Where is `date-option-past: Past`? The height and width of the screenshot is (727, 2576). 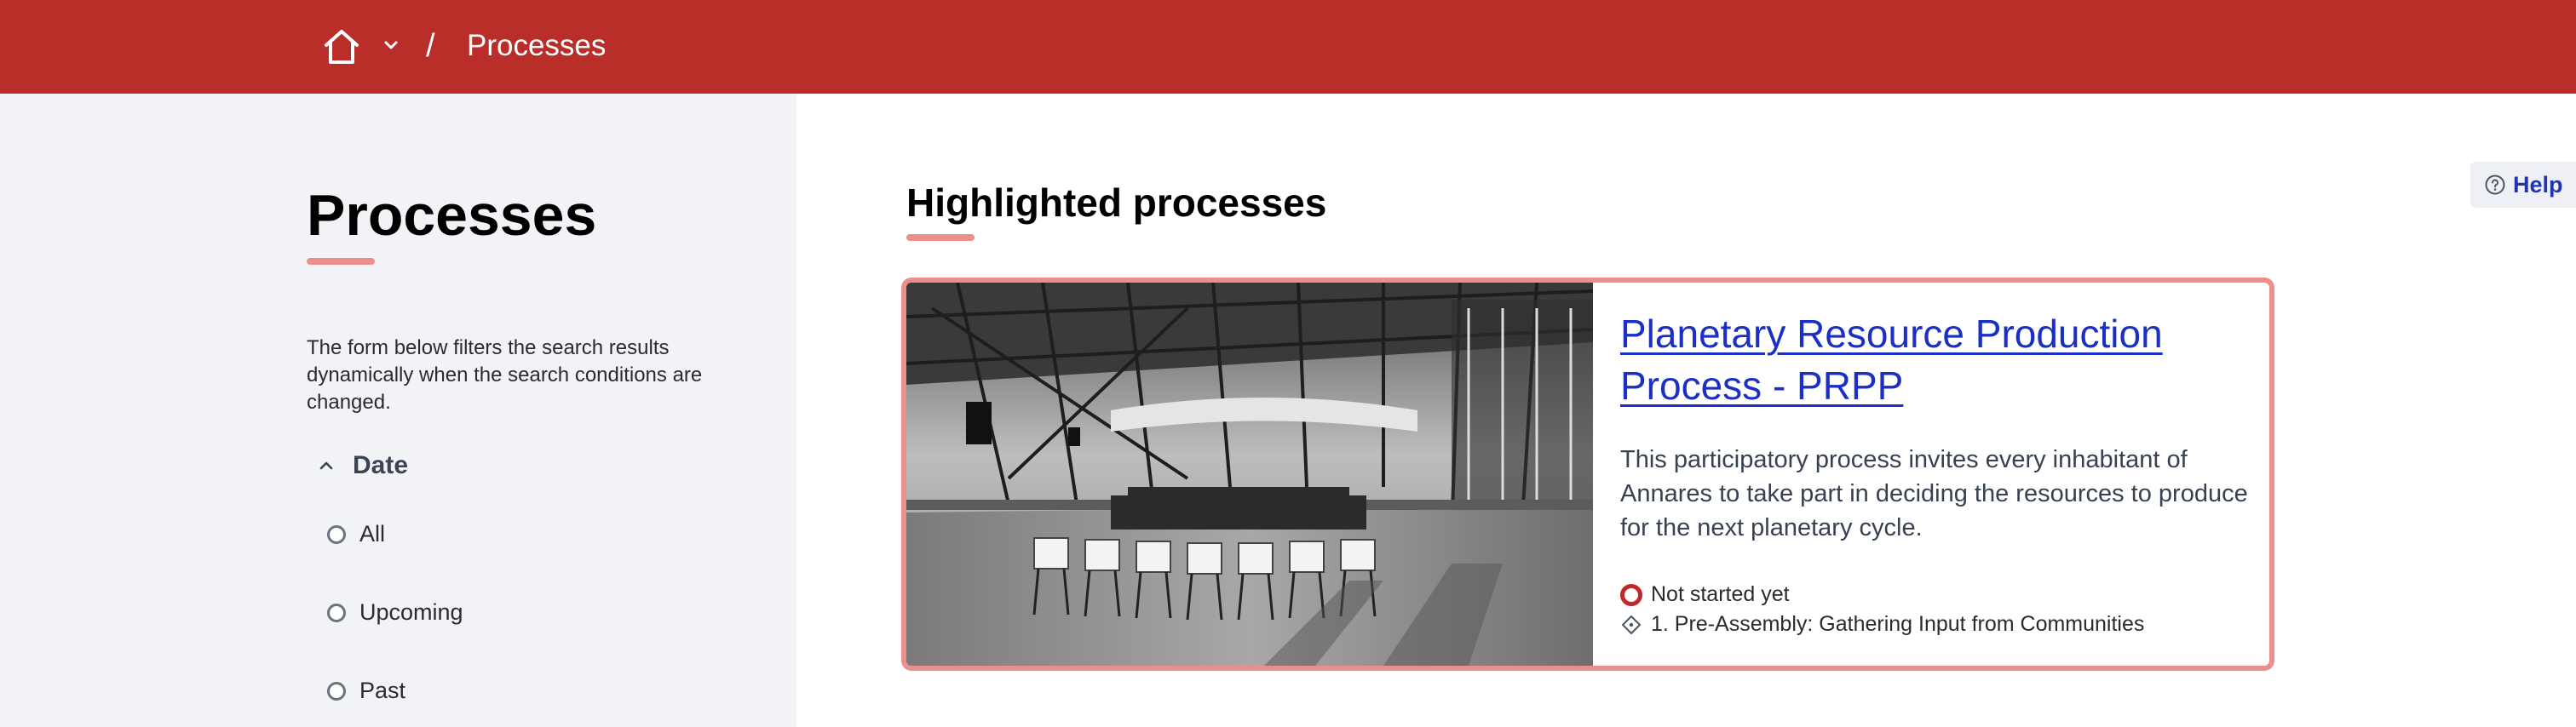 date-option-past: Past is located at coordinates (366, 691).